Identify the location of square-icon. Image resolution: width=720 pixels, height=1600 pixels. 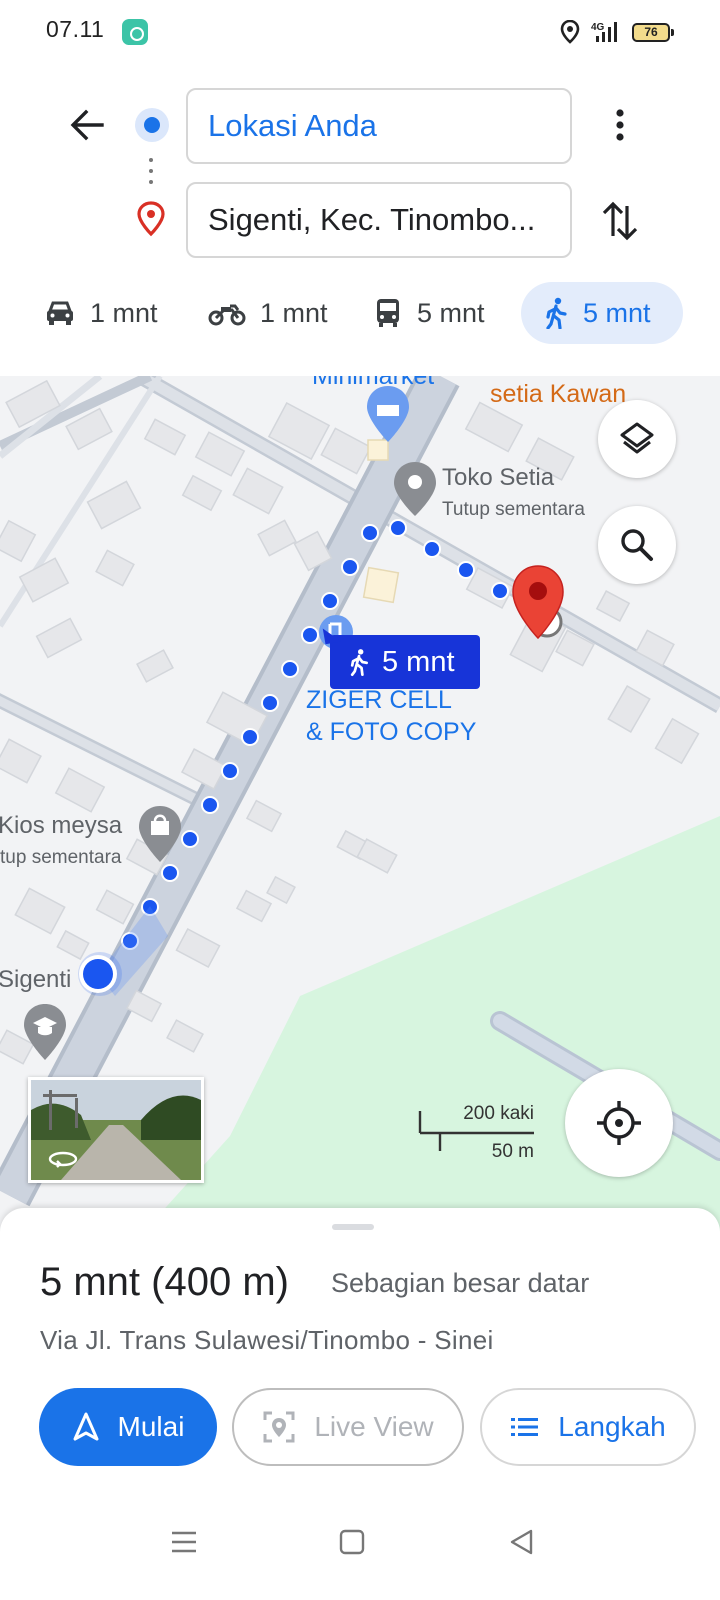
(352, 1542).